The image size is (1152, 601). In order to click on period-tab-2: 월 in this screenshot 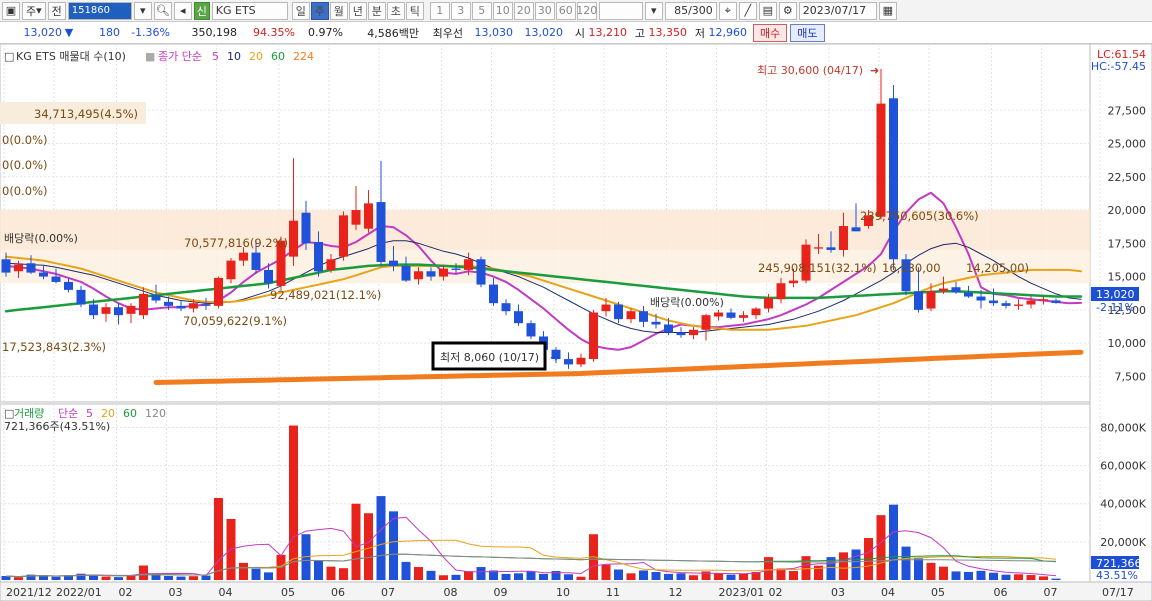, I will do `click(338, 10)`.